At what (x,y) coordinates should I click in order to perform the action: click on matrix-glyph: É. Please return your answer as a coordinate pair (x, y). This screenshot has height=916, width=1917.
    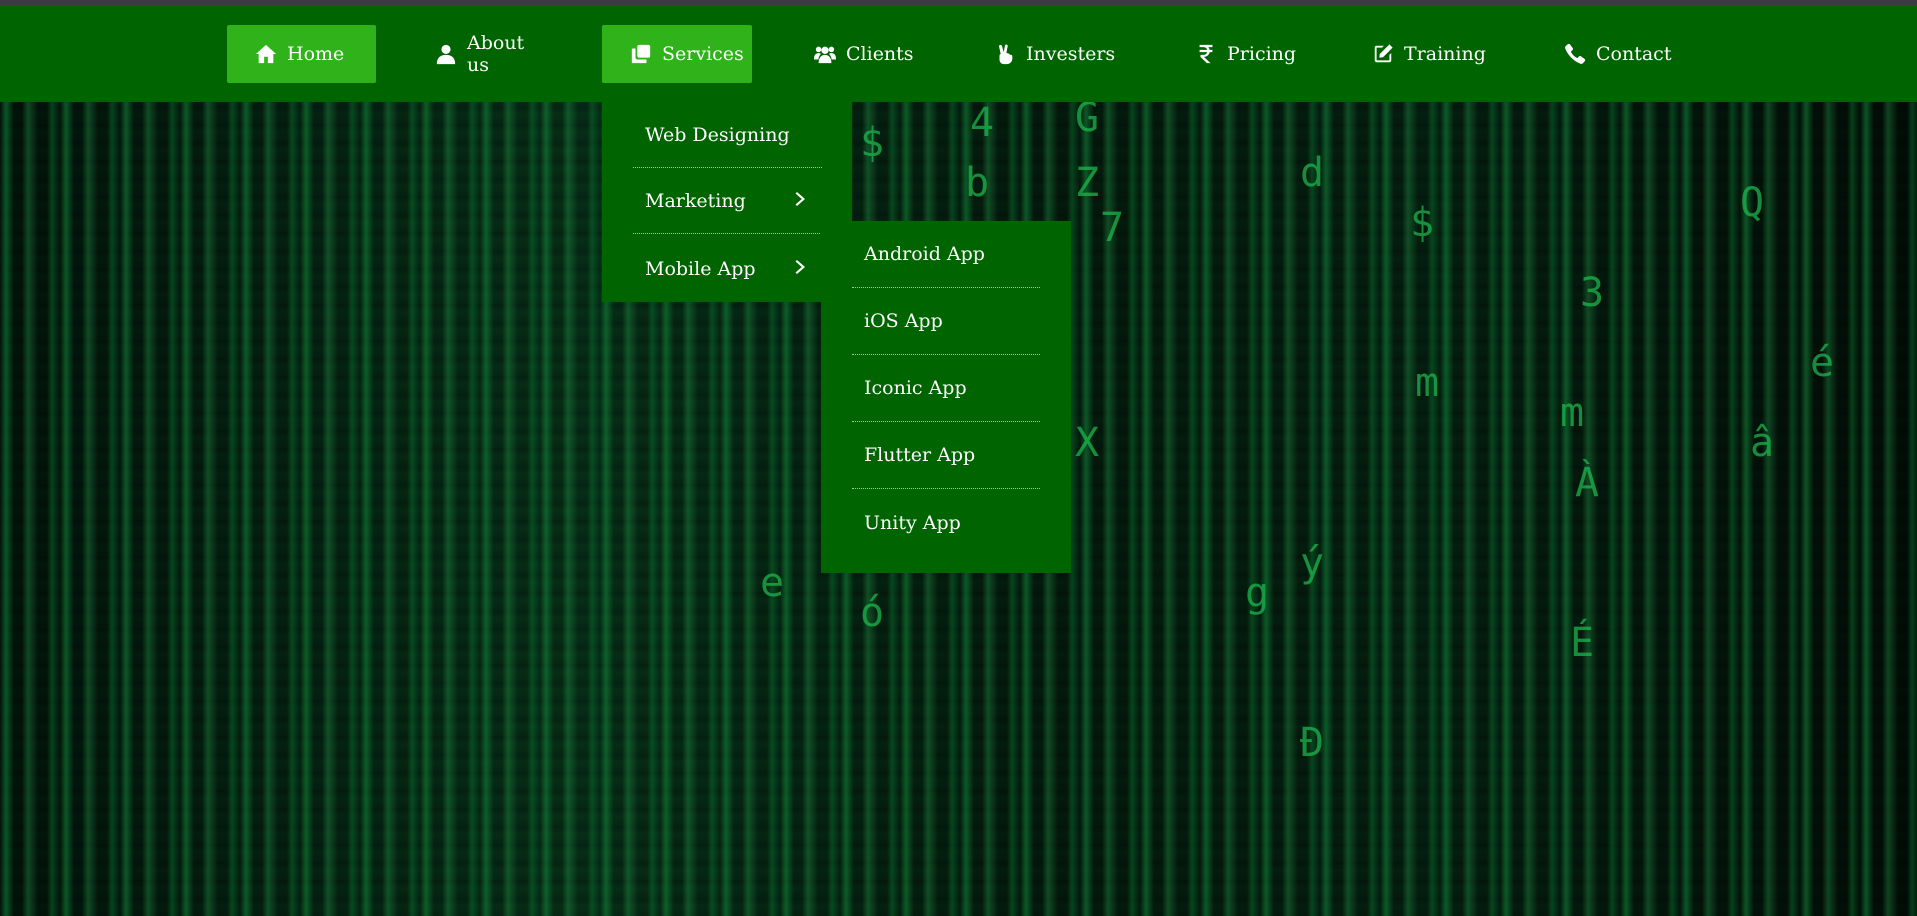
    Looking at the image, I should click on (1582, 643).